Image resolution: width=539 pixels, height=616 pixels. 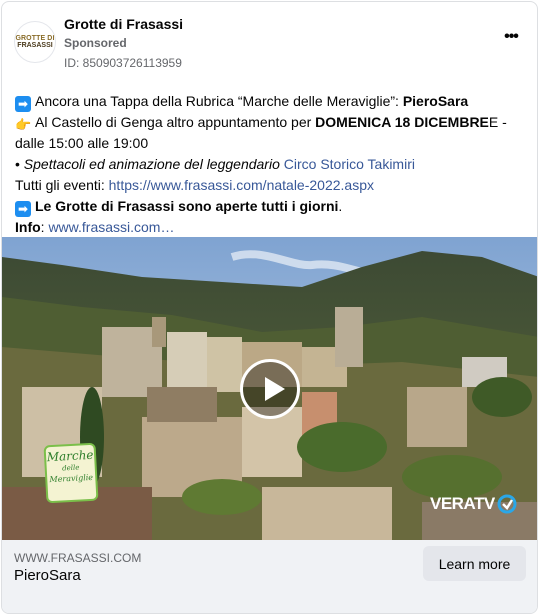 What do you see at coordinates (275, 389) in the screenshot?
I see `play-triangle` at bounding box center [275, 389].